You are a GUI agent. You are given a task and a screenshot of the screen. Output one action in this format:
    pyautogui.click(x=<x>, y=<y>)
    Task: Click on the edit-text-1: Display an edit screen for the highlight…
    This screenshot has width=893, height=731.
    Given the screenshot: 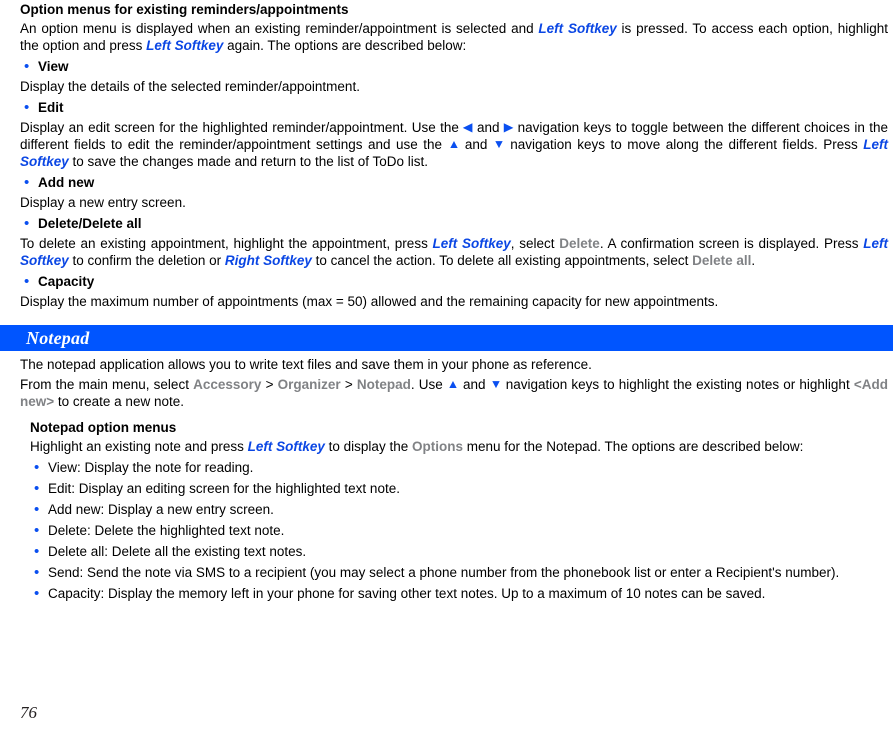 What is the action you would take?
    pyautogui.click(x=242, y=127)
    